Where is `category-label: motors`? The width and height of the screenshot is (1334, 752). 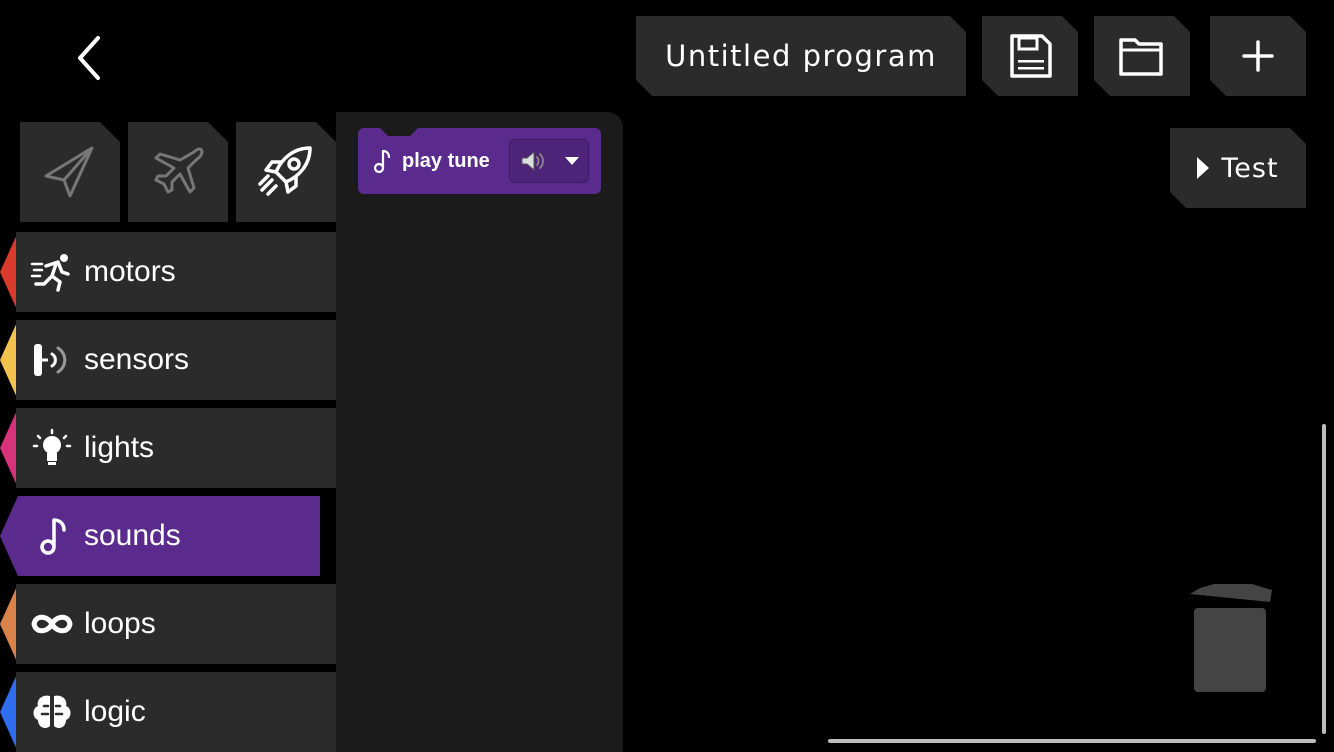
category-label: motors is located at coordinates (130, 271).